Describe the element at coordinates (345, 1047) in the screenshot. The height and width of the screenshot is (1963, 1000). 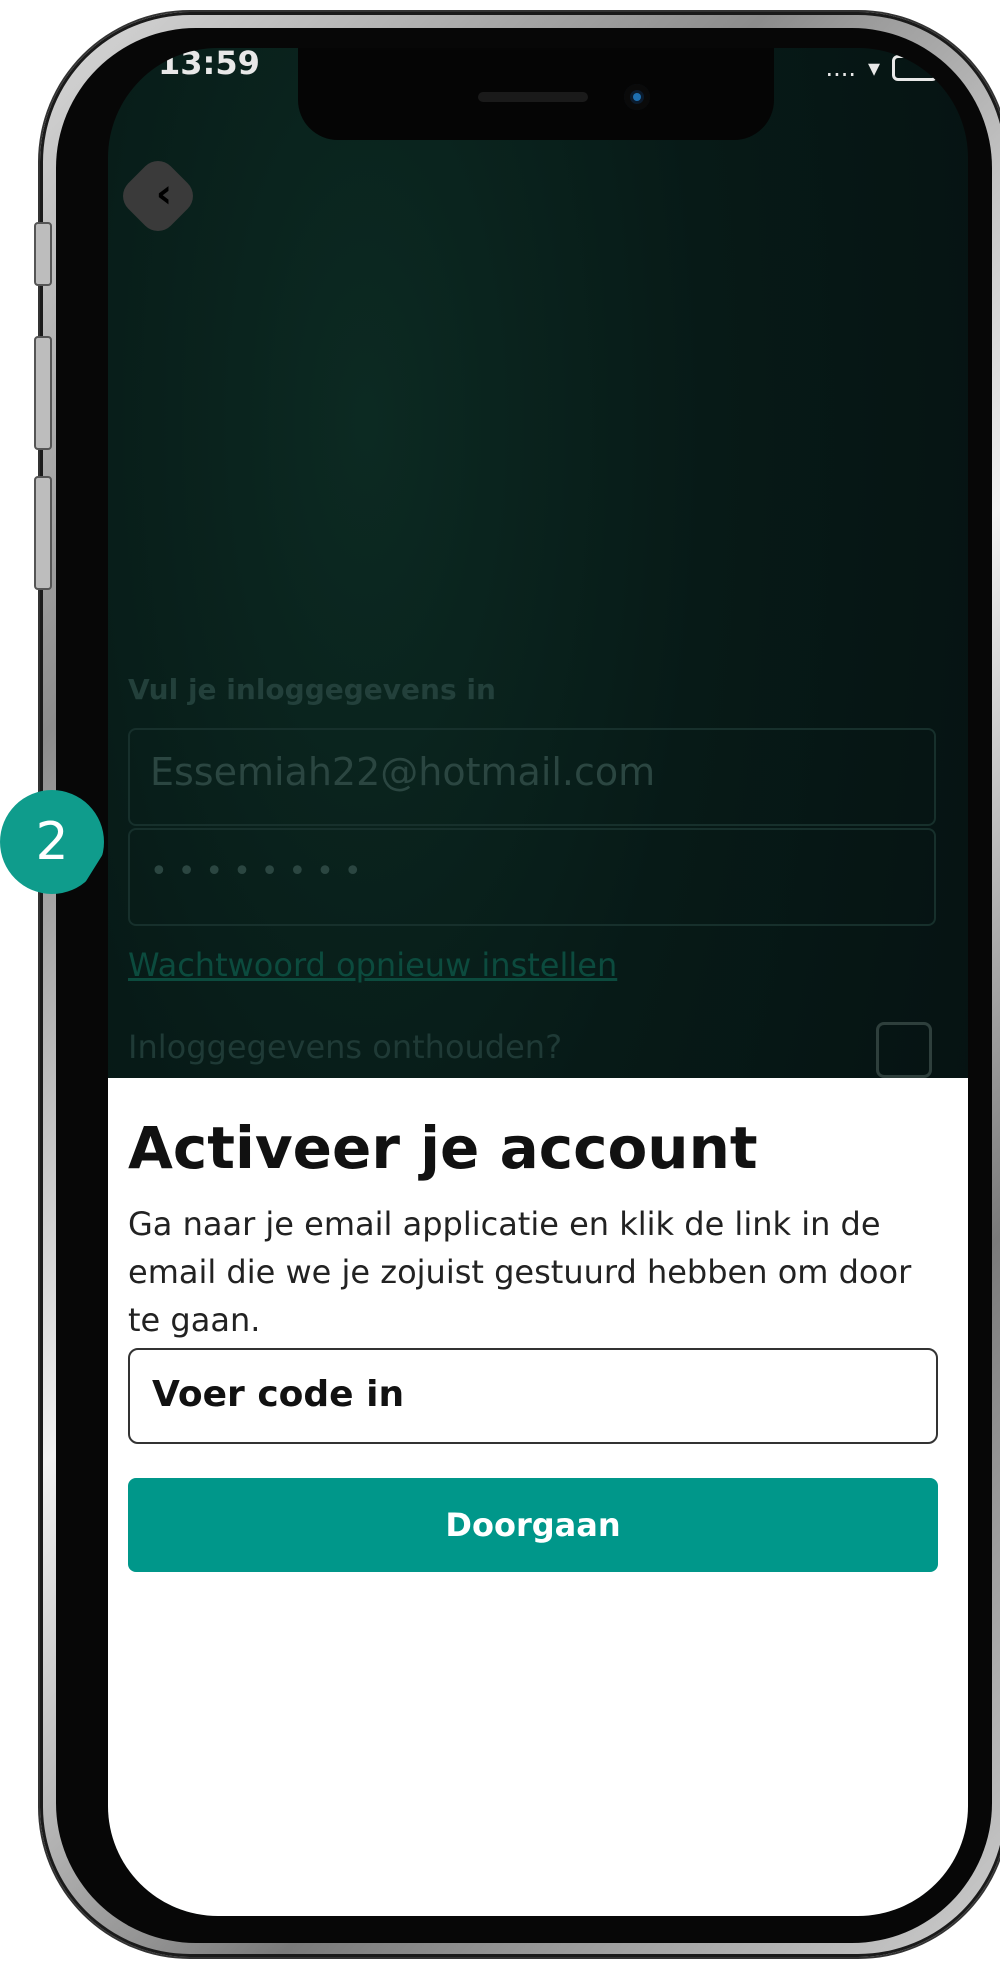
I see `remember-label: Inloggegevens onthouden?` at that location.